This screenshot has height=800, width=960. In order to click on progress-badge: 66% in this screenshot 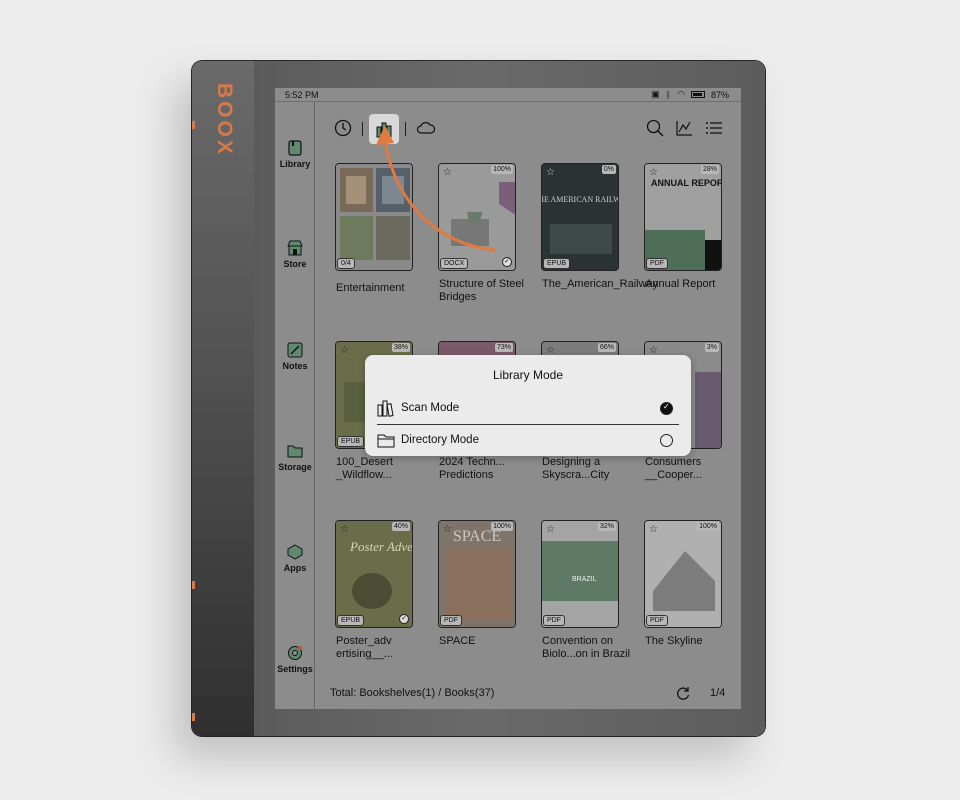, I will do `click(606, 347)`.